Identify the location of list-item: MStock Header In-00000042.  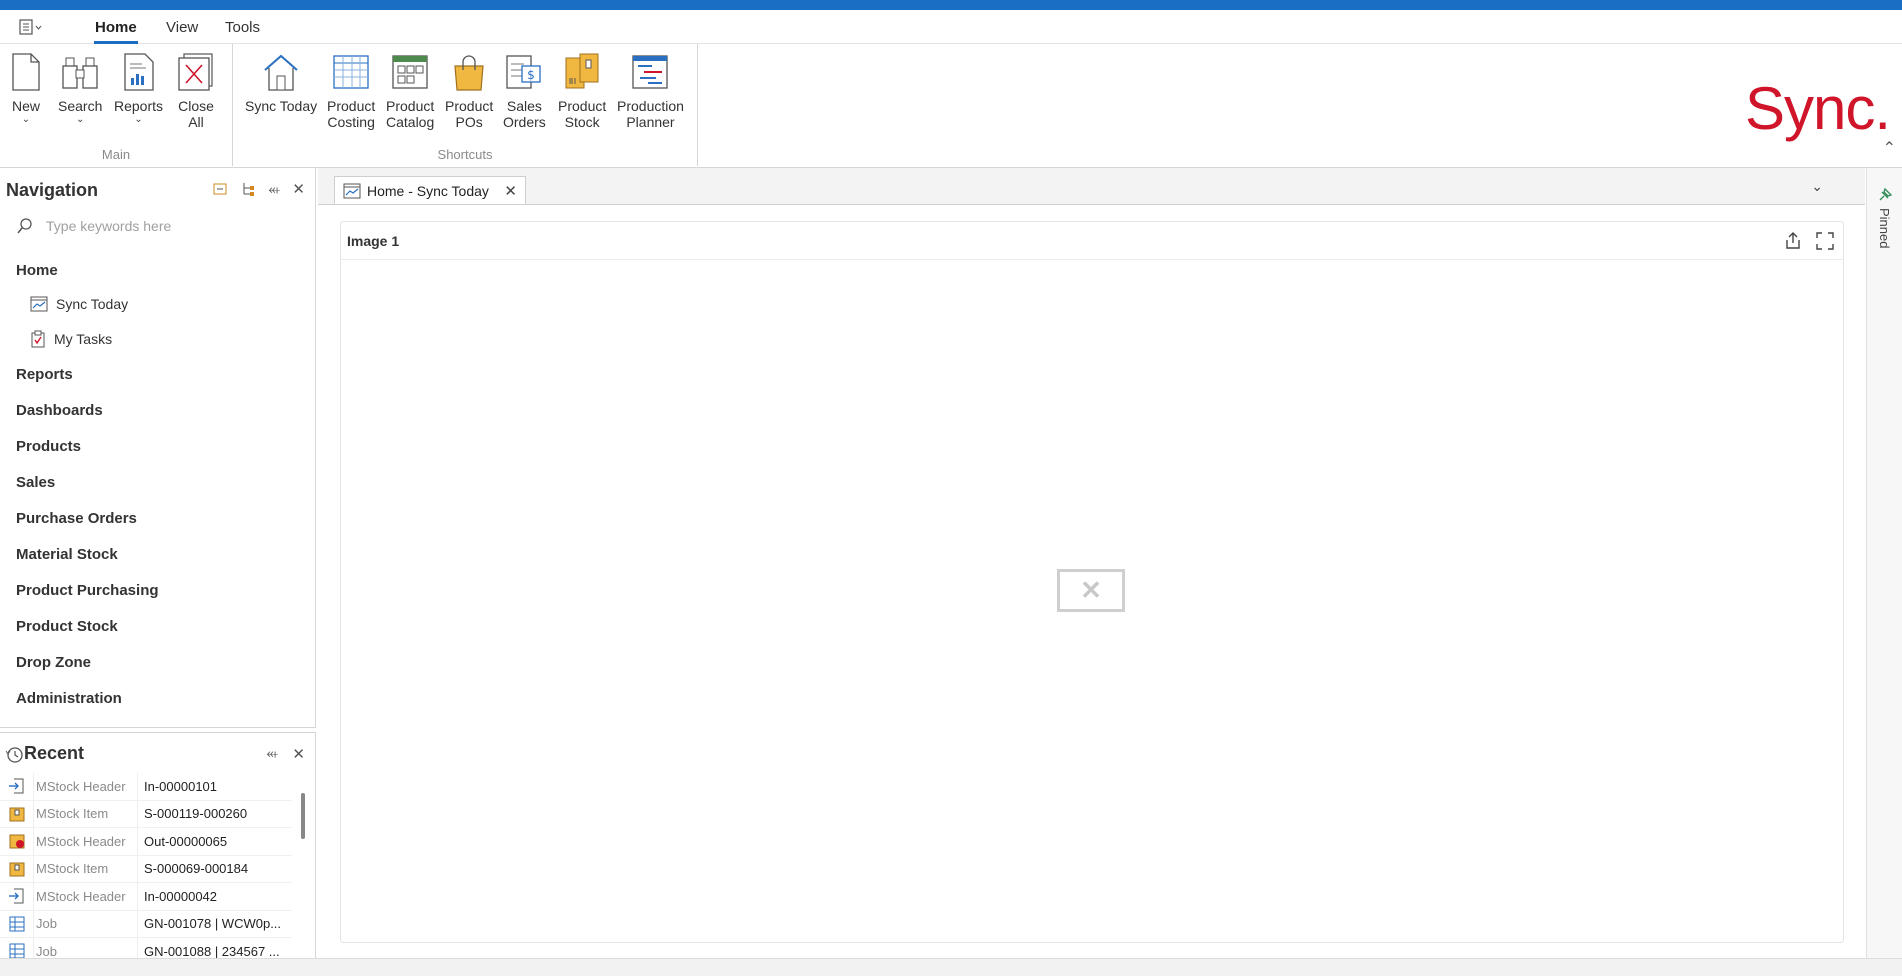
(146, 897).